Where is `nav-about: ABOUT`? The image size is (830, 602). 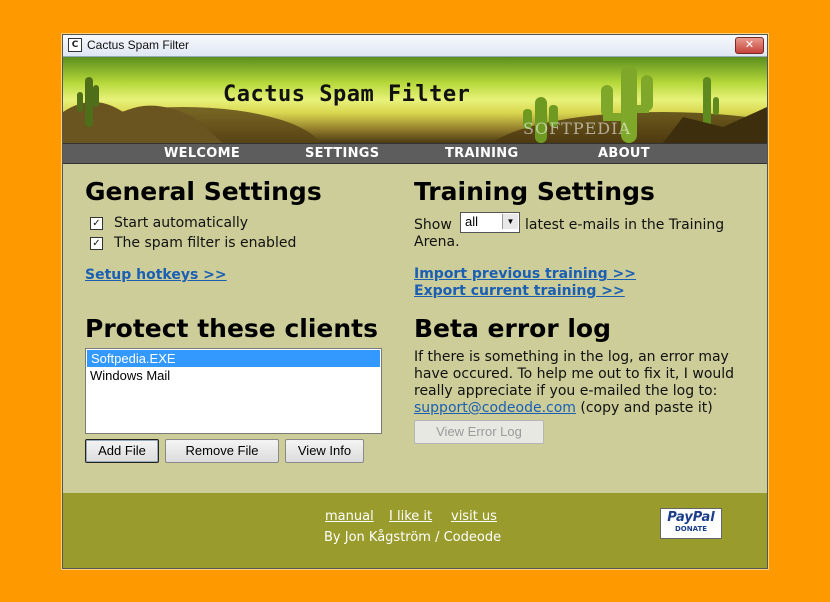 nav-about: ABOUT is located at coordinates (624, 153).